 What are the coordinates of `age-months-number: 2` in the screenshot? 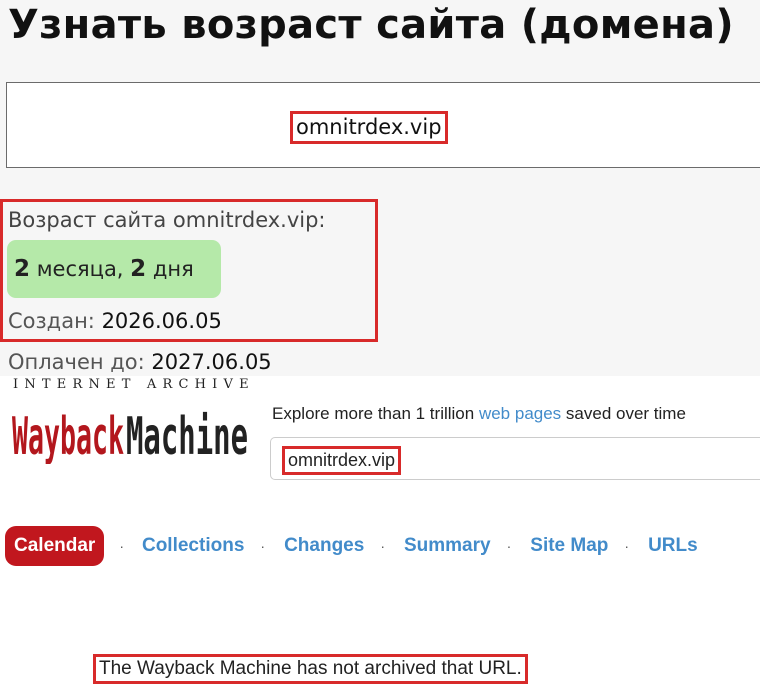 It's located at (22, 269).